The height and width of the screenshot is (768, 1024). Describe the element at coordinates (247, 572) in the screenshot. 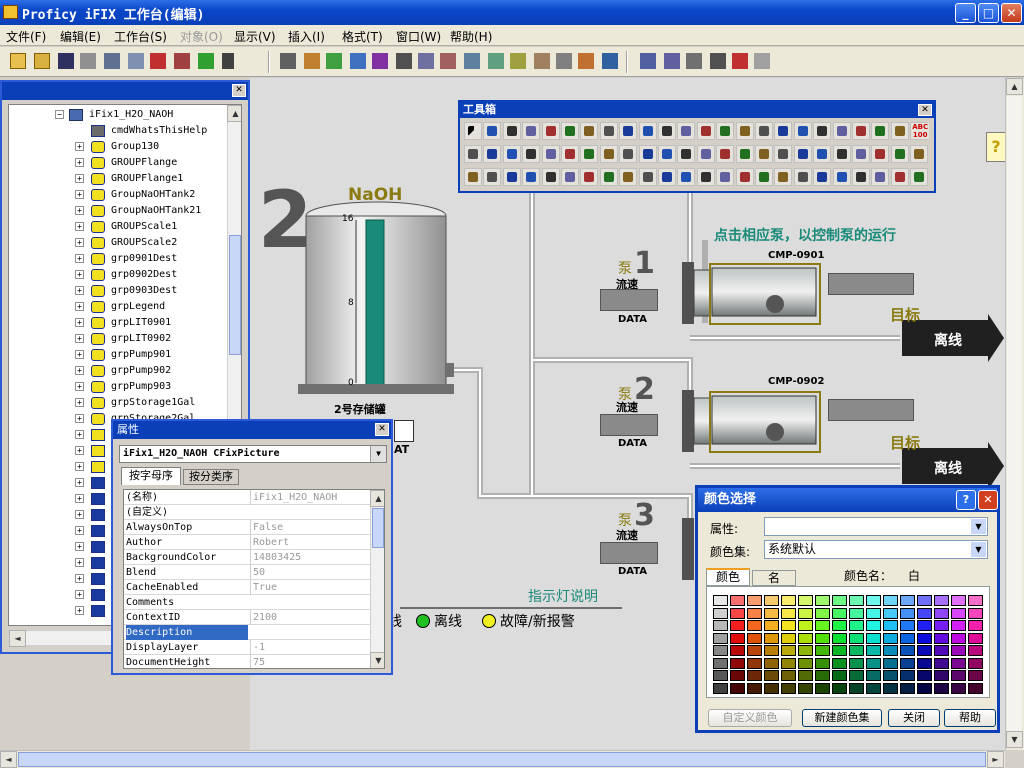

I see `property-row: Blend 50` at that location.